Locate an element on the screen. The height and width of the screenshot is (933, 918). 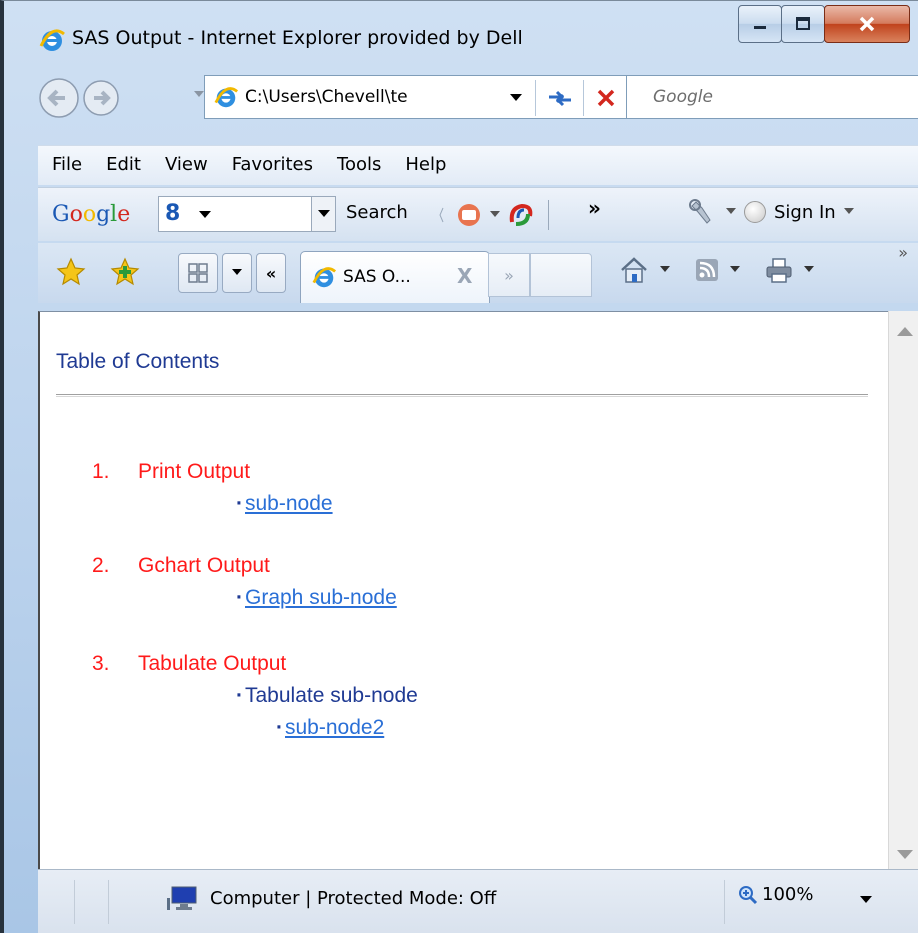
quick-tabs-button is located at coordinates (198, 273).